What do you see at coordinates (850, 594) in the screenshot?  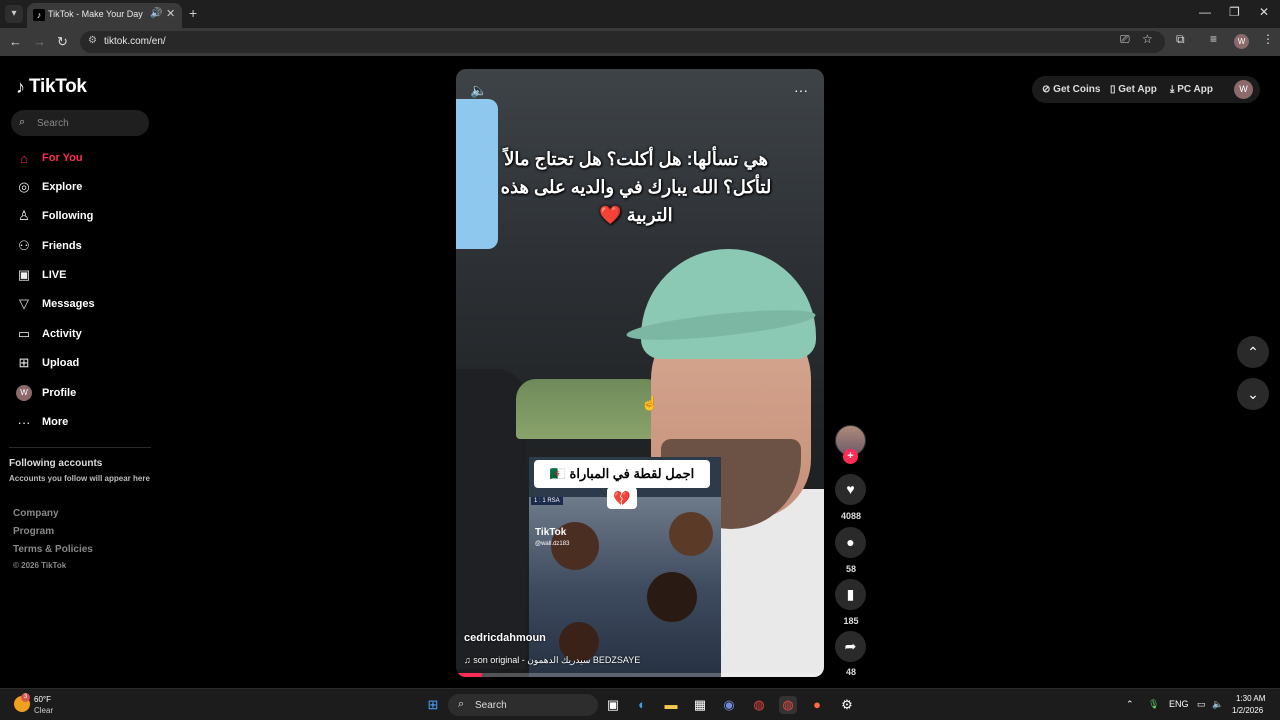 I see `save-button: ▮` at bounding box center [850, 594].